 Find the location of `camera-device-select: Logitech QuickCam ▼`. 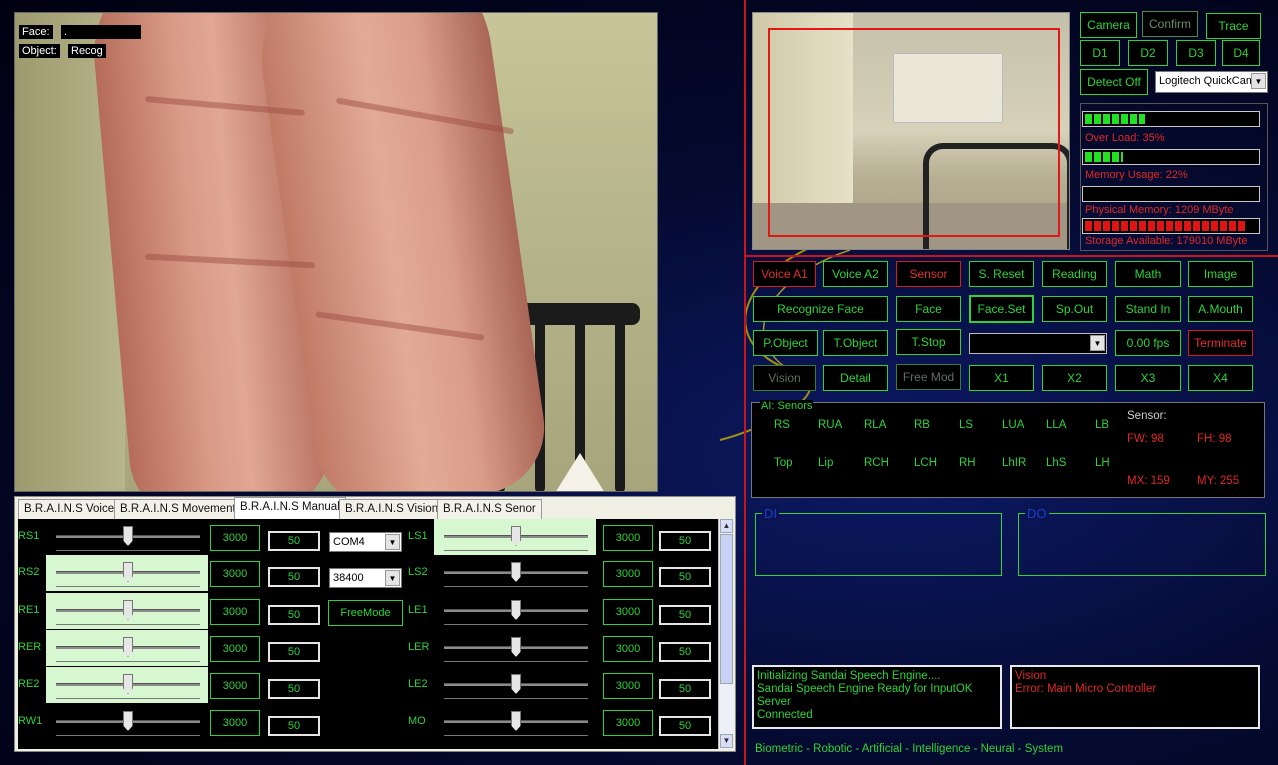

camera-device-select: Logitech QuickCam ▼ is located at coordinates (1211, 82).